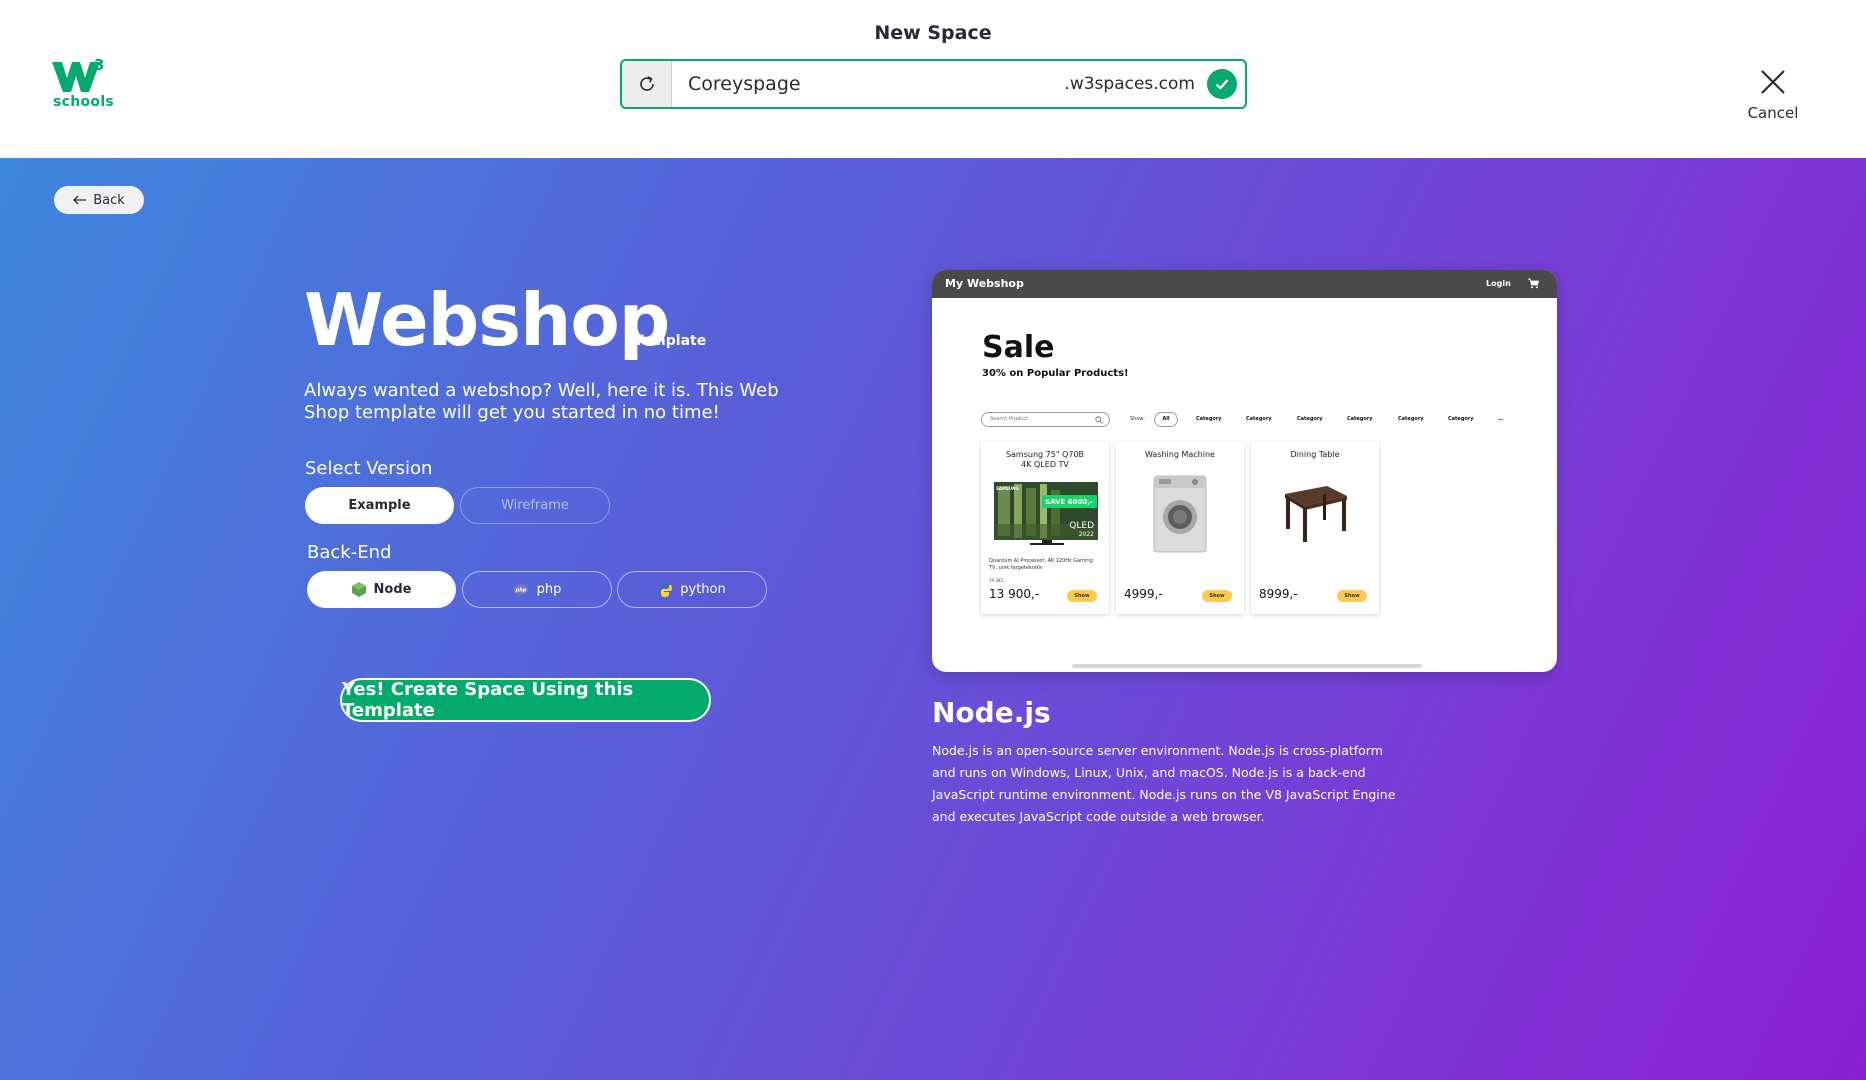 This screenshot has width=1866, height=1080. What do you see at coordinates (1018, 347) in the screenshot?
I see `preview-heading: Sale` at bounding box center [1018, 347].